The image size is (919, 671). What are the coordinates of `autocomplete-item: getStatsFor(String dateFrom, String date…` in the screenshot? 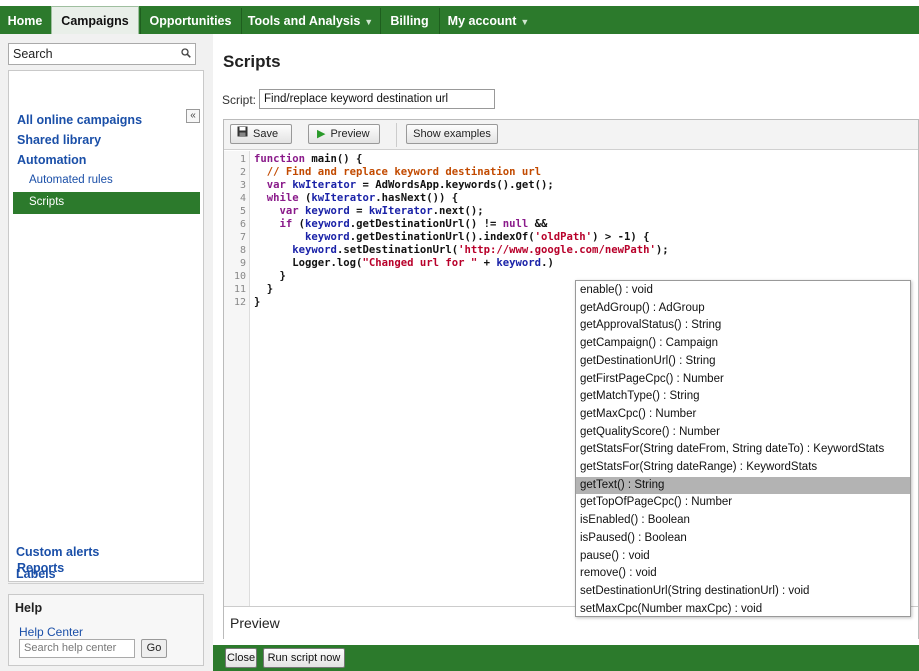 It's located at (743, 450).